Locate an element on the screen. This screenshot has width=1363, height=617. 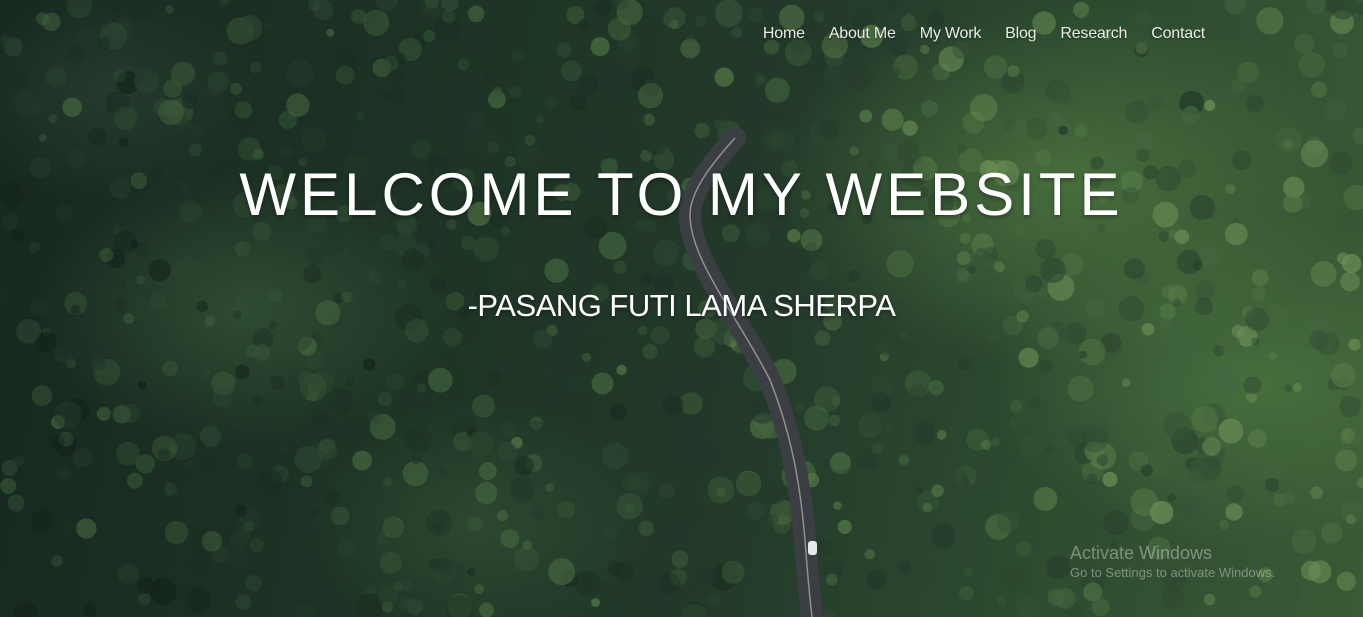
hero-subtitle: -PASANG FUTI LAMA SHERPA is located at coordinates (681, 305).